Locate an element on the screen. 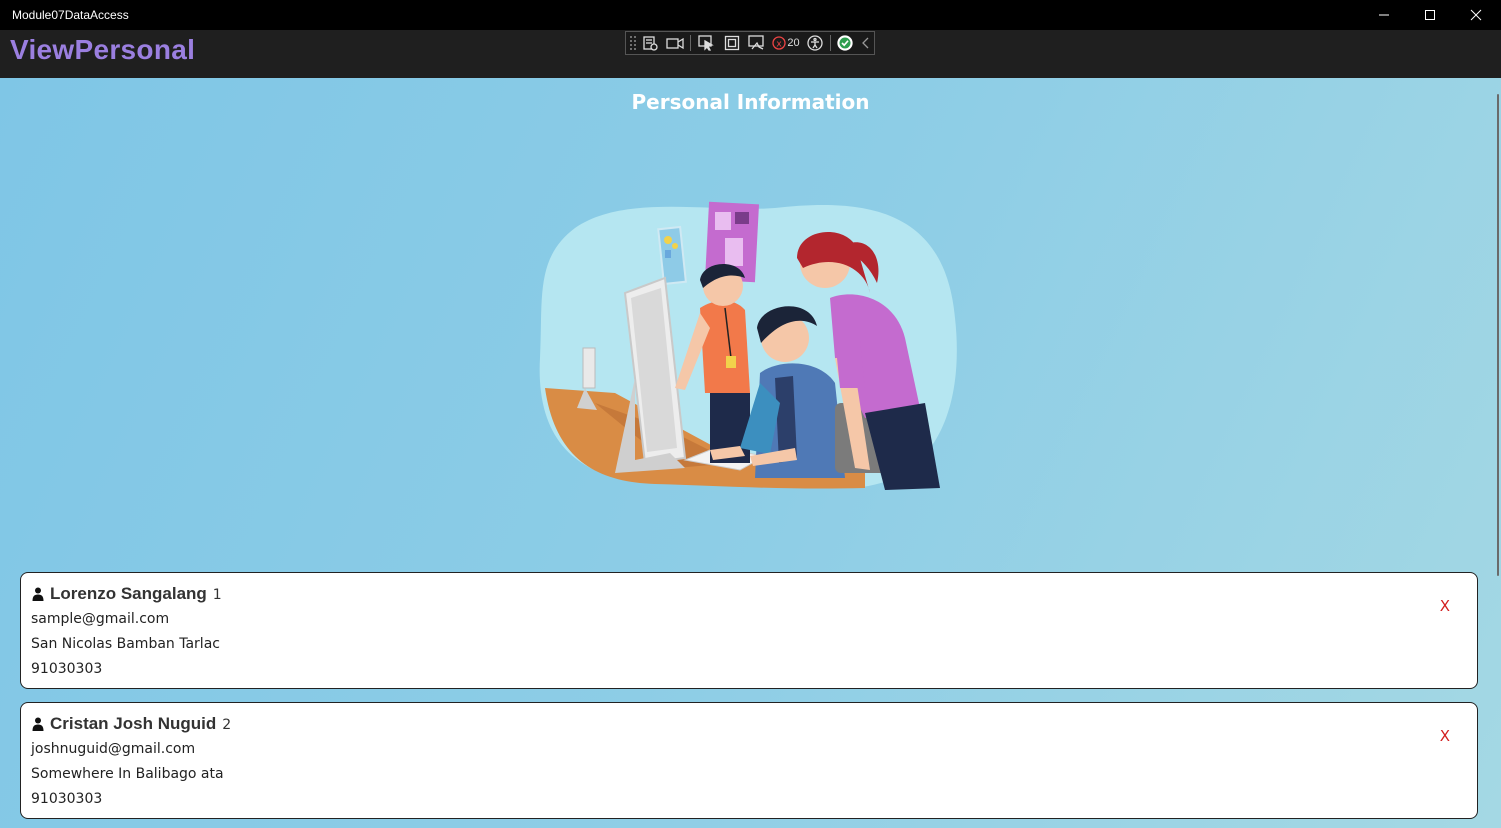 Image resolution: width=1501 pixels, height=828 pixels. track-focus-icon is located at coordinates (756, 42).